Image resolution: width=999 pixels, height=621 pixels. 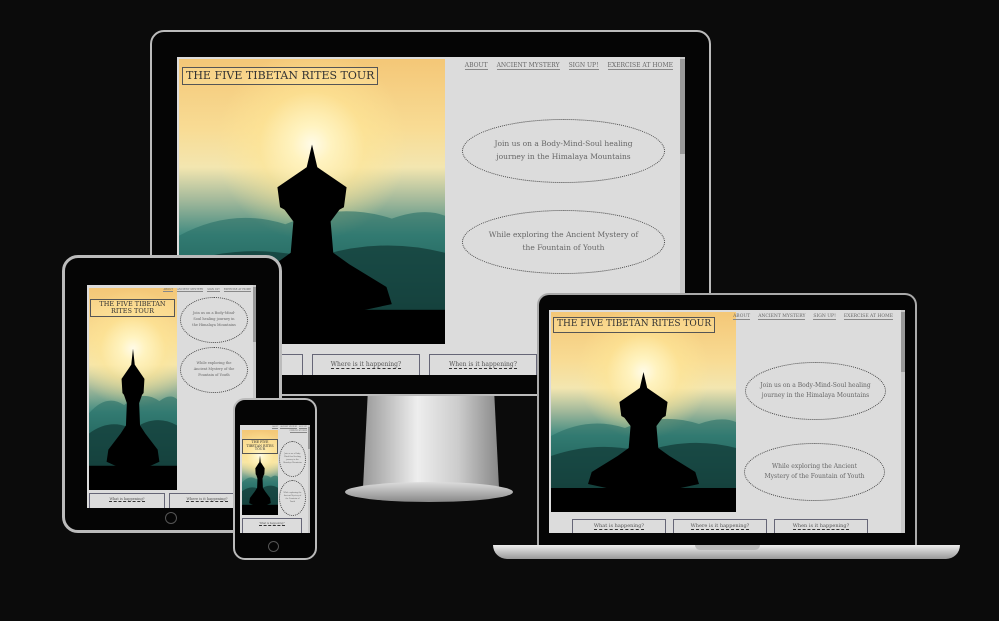 I want to click on monitor-base, so click(x=429, y=492).